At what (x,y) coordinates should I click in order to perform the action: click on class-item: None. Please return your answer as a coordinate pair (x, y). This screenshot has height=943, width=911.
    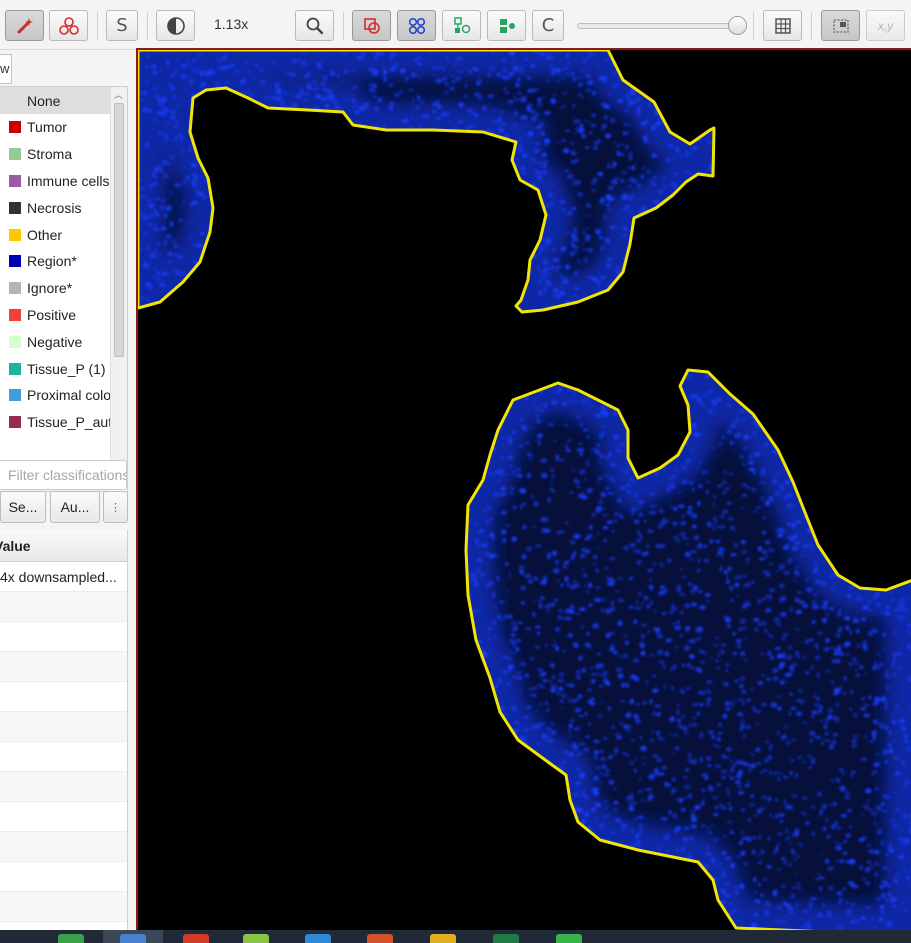
    Looking at the image, I should click on (55, 100).